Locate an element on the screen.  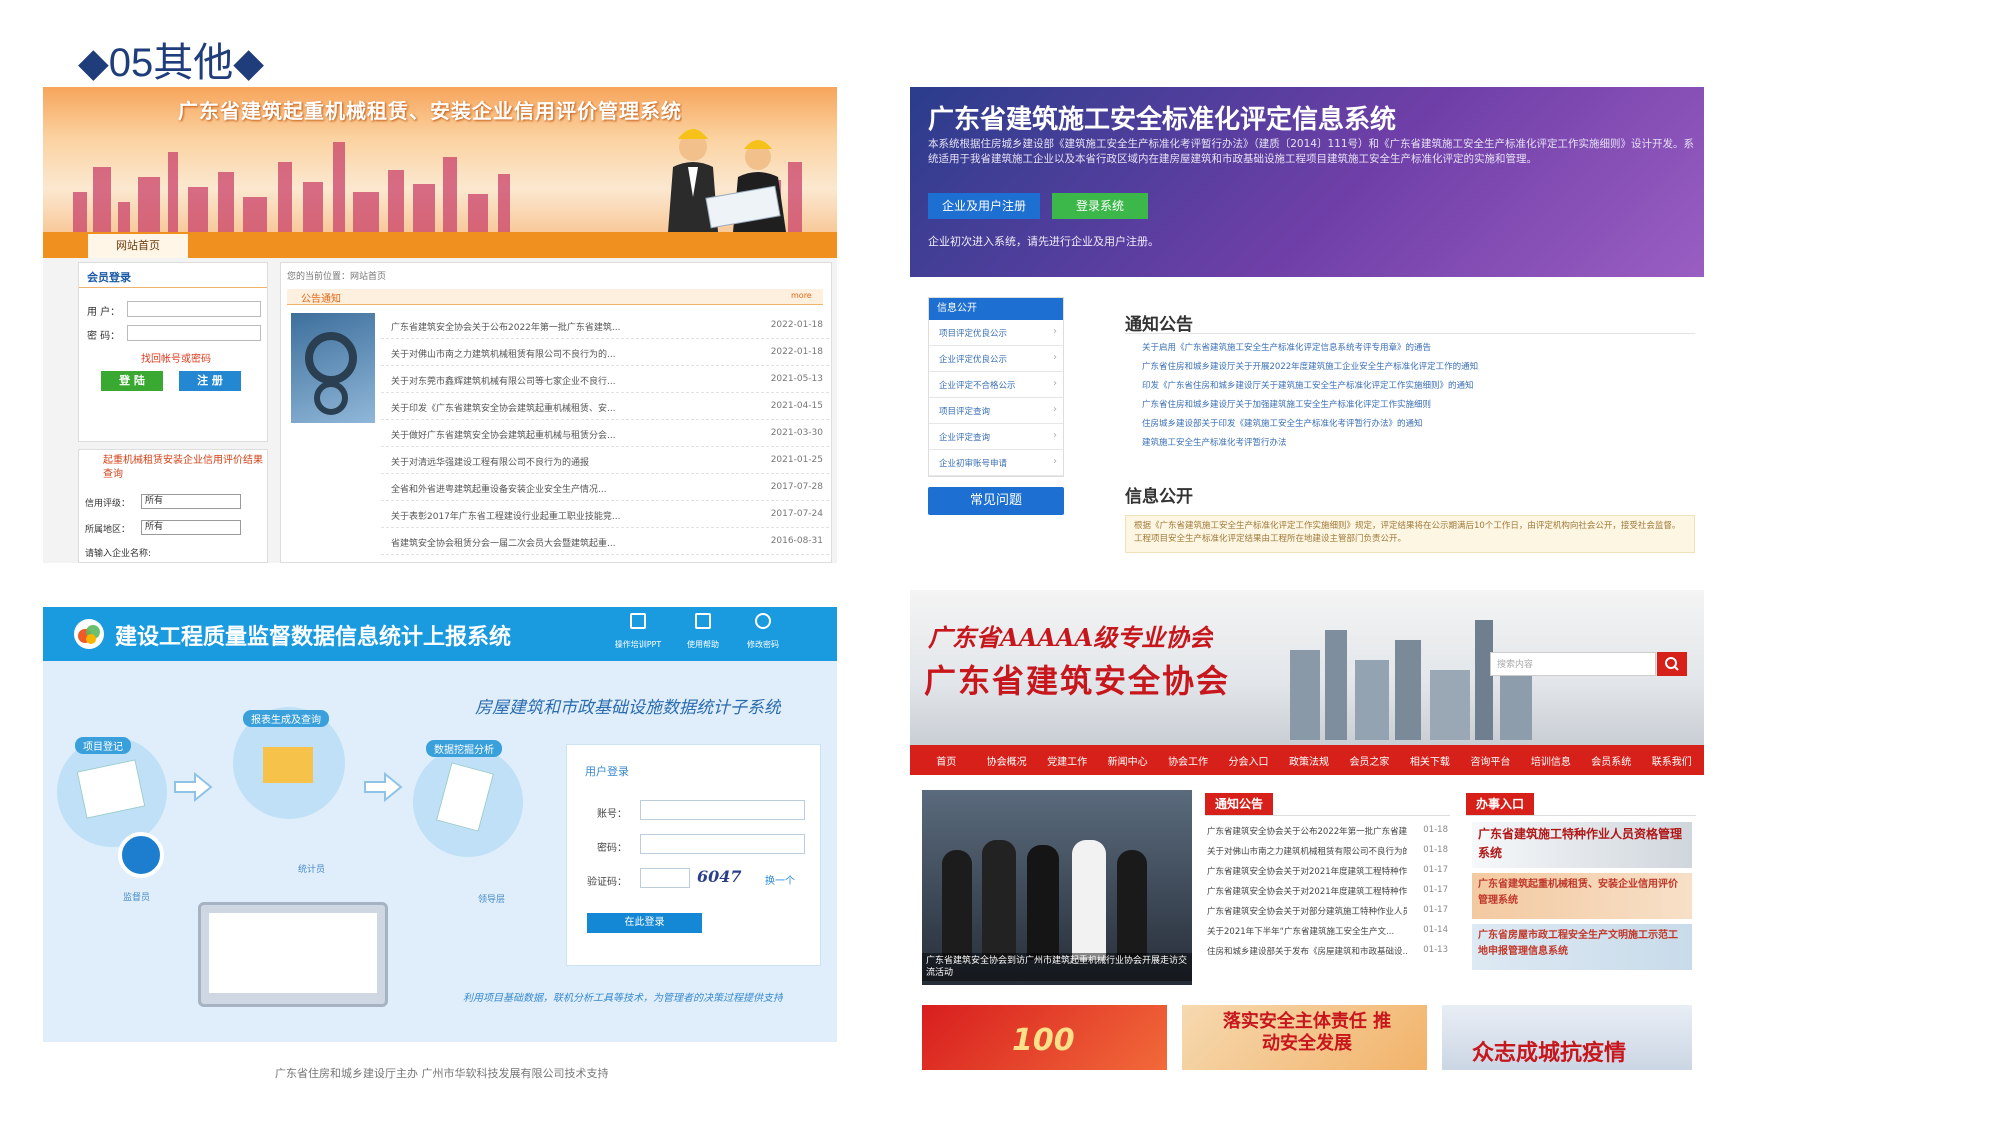
nav-item: 联系我们 is located at coordinates (1672, 760).